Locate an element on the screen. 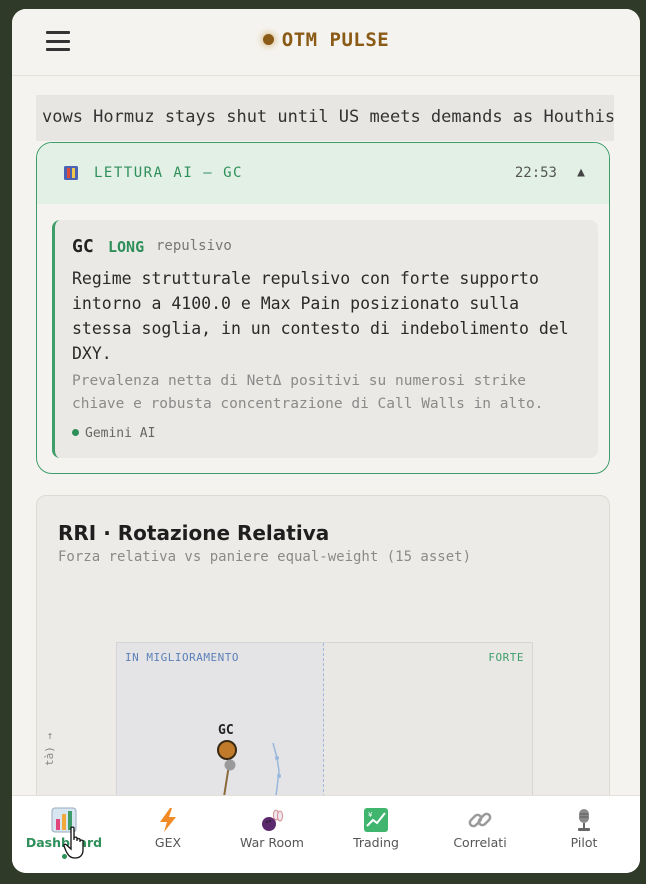 This screenshot has width=646, height=884. app-header: OTM PULSE is located at coordinates (326, 42).